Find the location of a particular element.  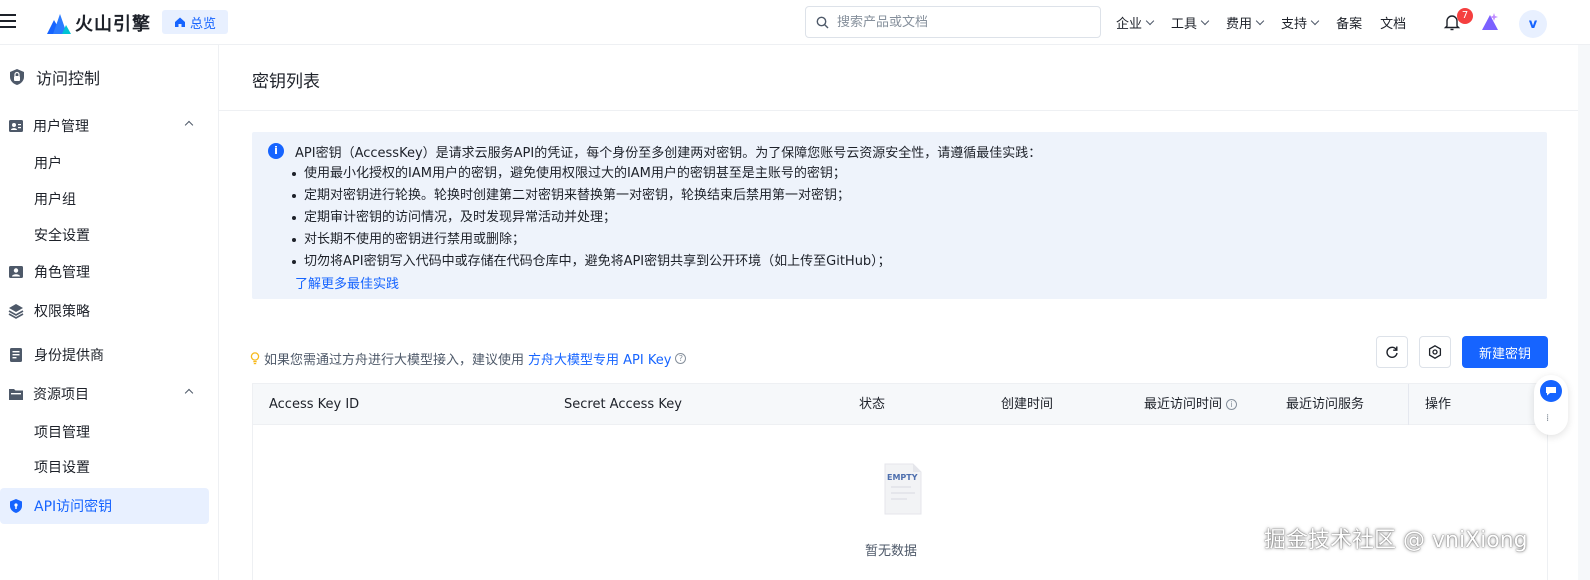

global-search is located at coordinates (953, 22).